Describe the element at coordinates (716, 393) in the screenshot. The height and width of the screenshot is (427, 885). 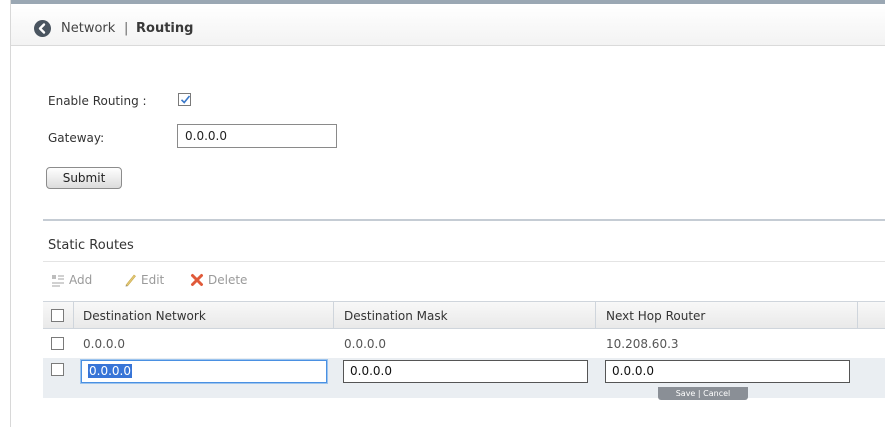
I see `cancel-button: Cancel` at that location.